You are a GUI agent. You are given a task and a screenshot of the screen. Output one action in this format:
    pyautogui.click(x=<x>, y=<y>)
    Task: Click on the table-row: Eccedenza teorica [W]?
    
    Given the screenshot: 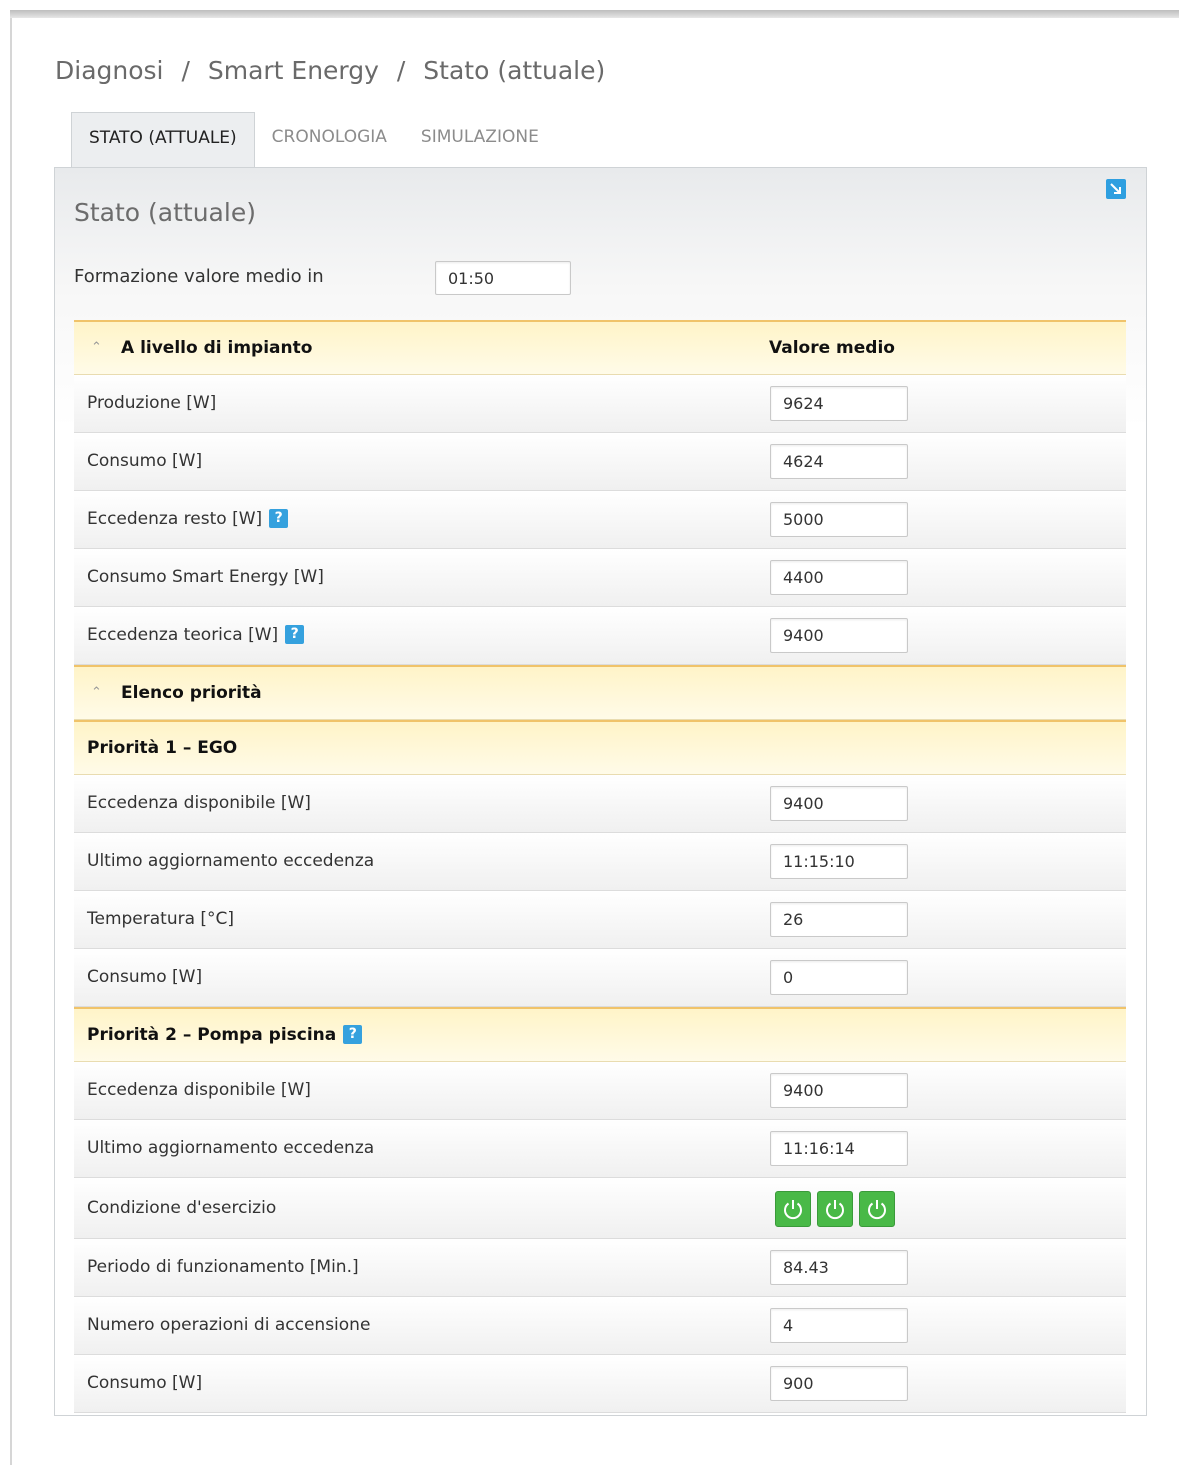 What is the action you would take?
    pyautogui.click(x=600, y=636)
    